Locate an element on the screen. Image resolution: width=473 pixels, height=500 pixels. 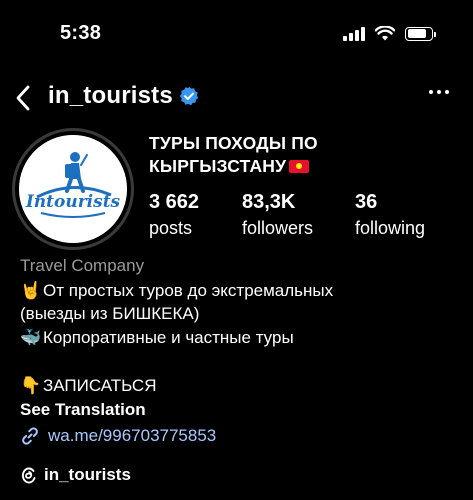
battery-icon is located at coordinates (420, 33).